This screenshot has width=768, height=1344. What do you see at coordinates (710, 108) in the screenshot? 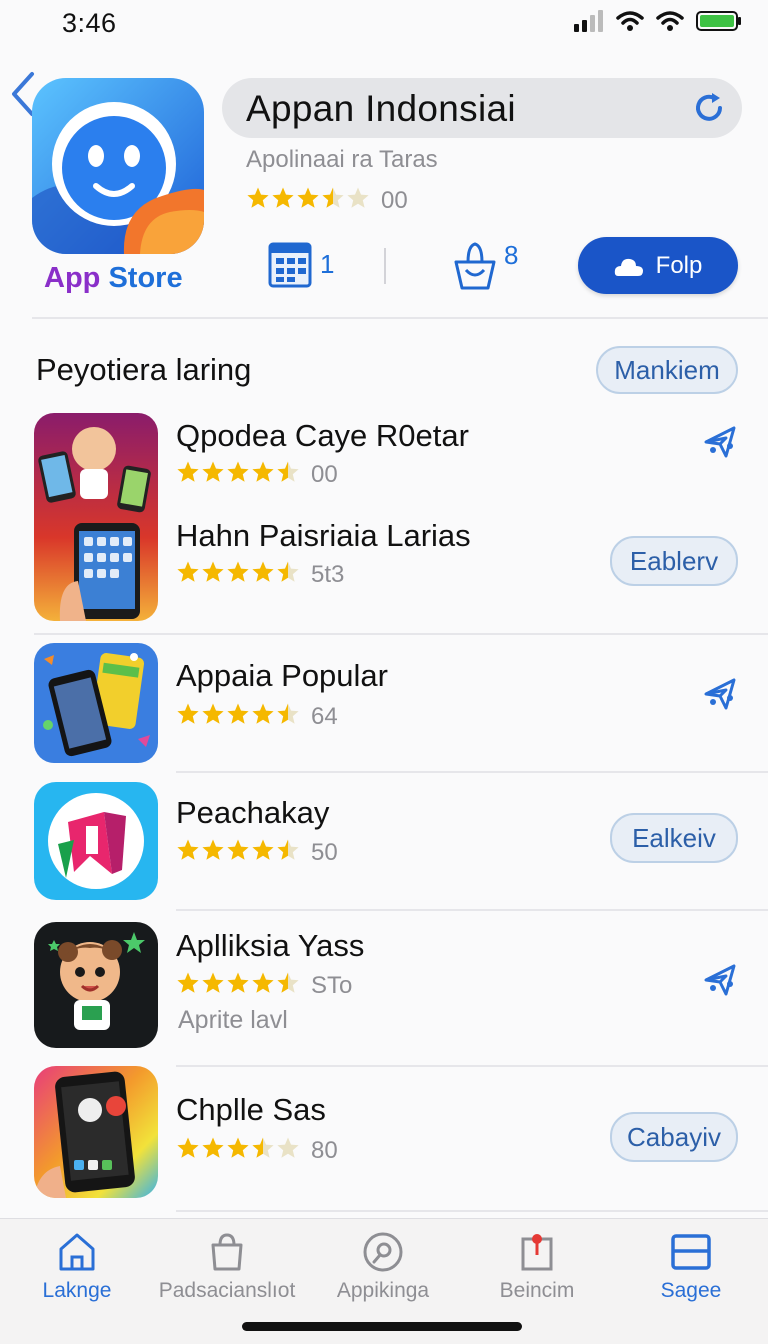
I see `refresh-icon` at bounding box center [710, 108].